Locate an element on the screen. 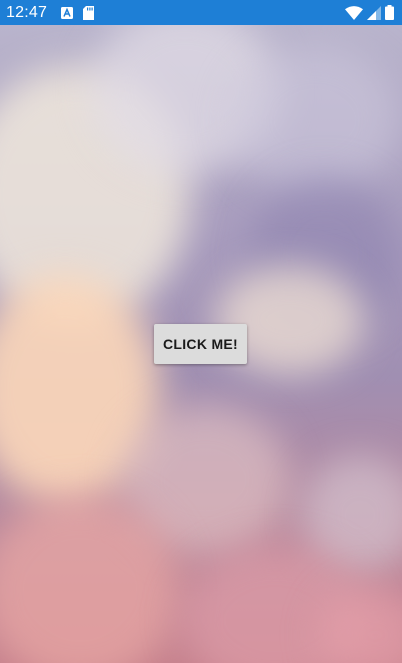  status-bar: 12:47 is located at coordinates (201, 12).